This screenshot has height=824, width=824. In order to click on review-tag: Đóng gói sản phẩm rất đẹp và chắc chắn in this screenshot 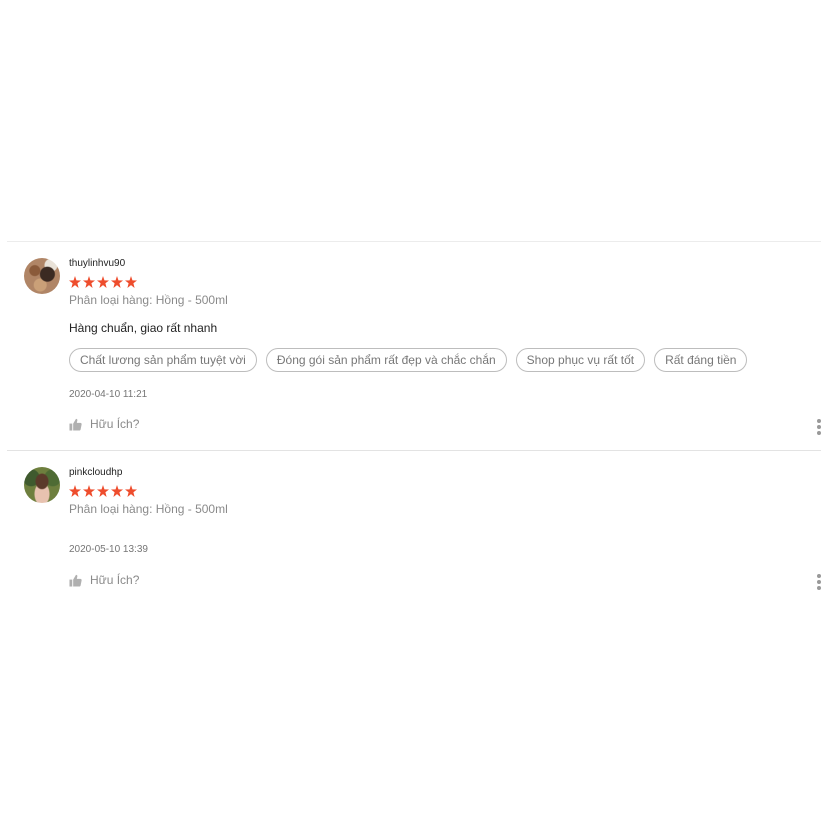, I will do `click(386, 360)`.